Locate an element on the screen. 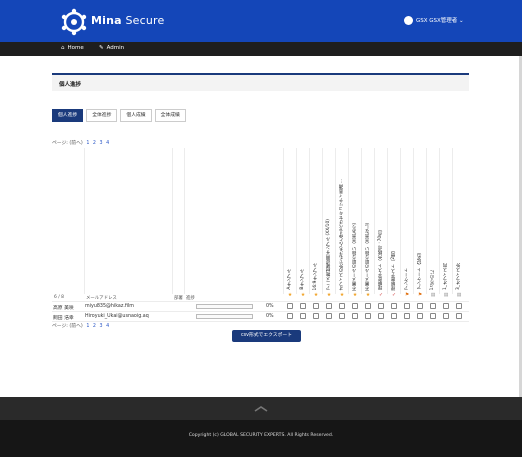  table-row: 高原 美咲 miyu835@hikaz.film 0% is located at coordinates (260, 307).